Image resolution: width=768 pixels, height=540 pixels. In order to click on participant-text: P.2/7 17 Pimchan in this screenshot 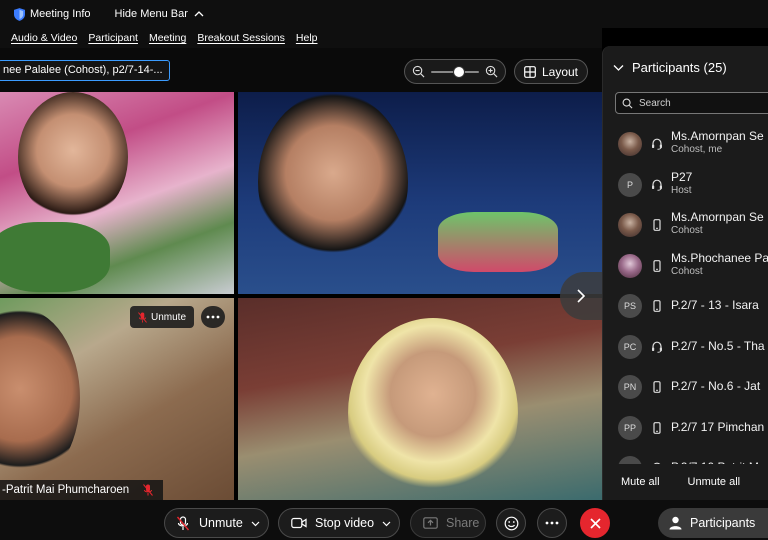, I will do `click(717, 427)`.